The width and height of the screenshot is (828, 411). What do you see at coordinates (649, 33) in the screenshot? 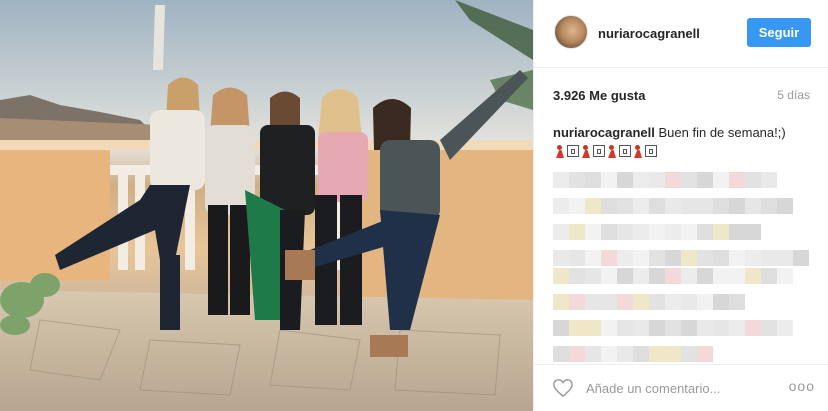
I see `username-link: nuriarocagranell` at bounding box center [649, 33].